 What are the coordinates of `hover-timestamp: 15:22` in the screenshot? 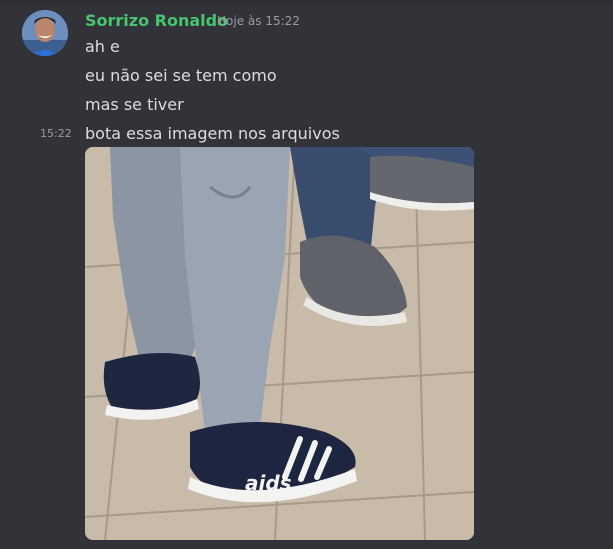 It's located at (56, 133).